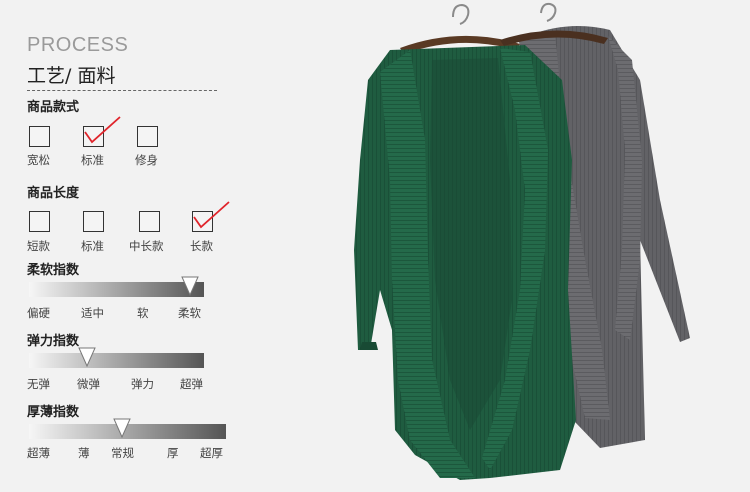 Image resolution: width=750 pixels, height=492 pixels. What do you see at coordinates (116, 360) in the screenshot?
I see `elasticity-gradient-bar` at bounding box center [116, 360].